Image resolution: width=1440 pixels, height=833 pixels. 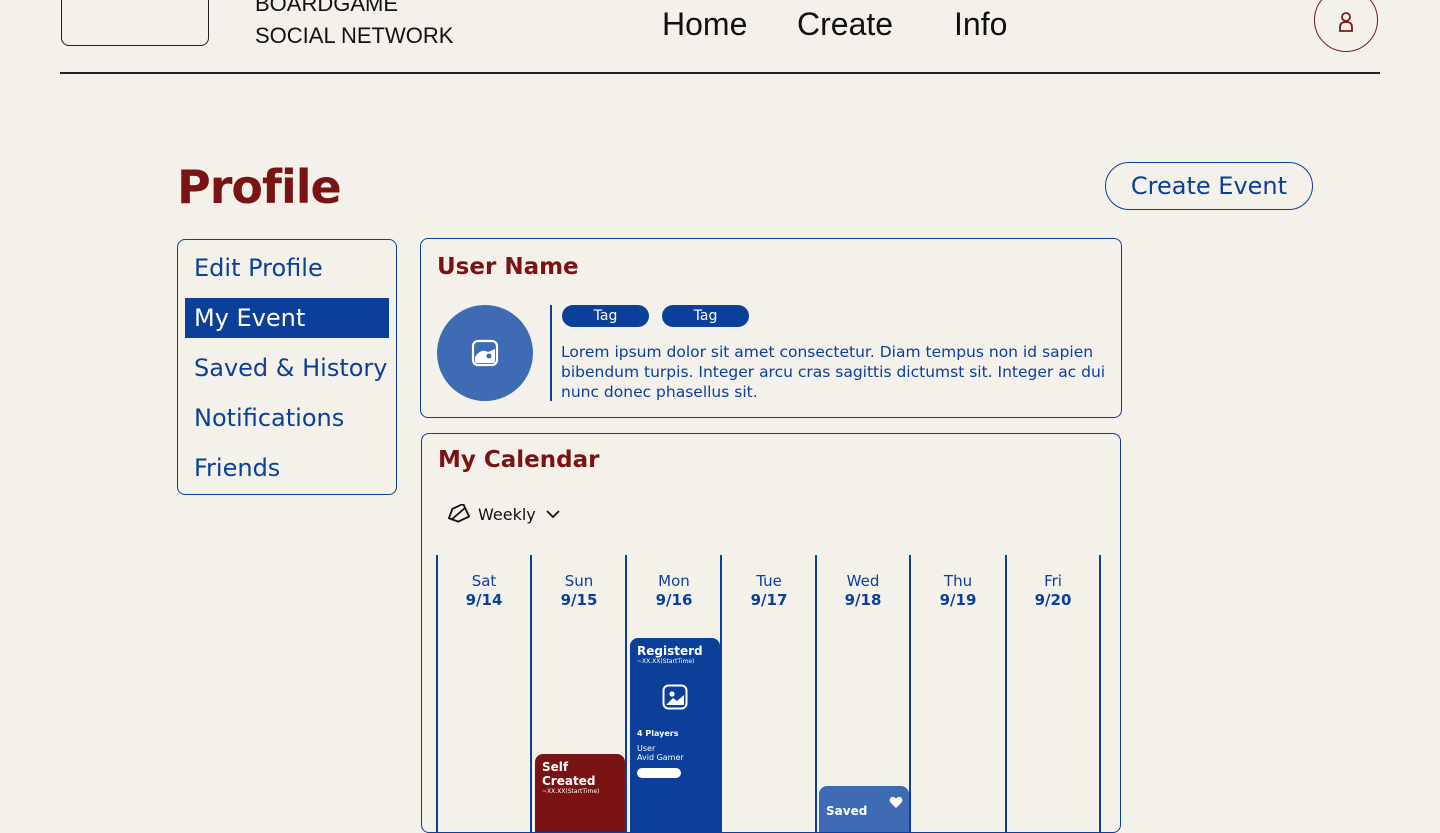 I want to click on day-name: Thu, so click(x=958, y=581).